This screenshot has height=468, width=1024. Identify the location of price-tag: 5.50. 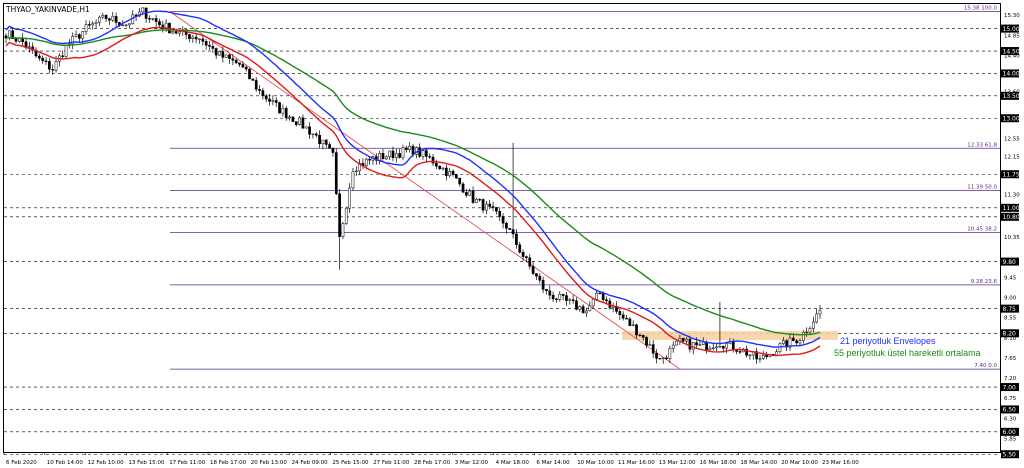
(1010, 454).